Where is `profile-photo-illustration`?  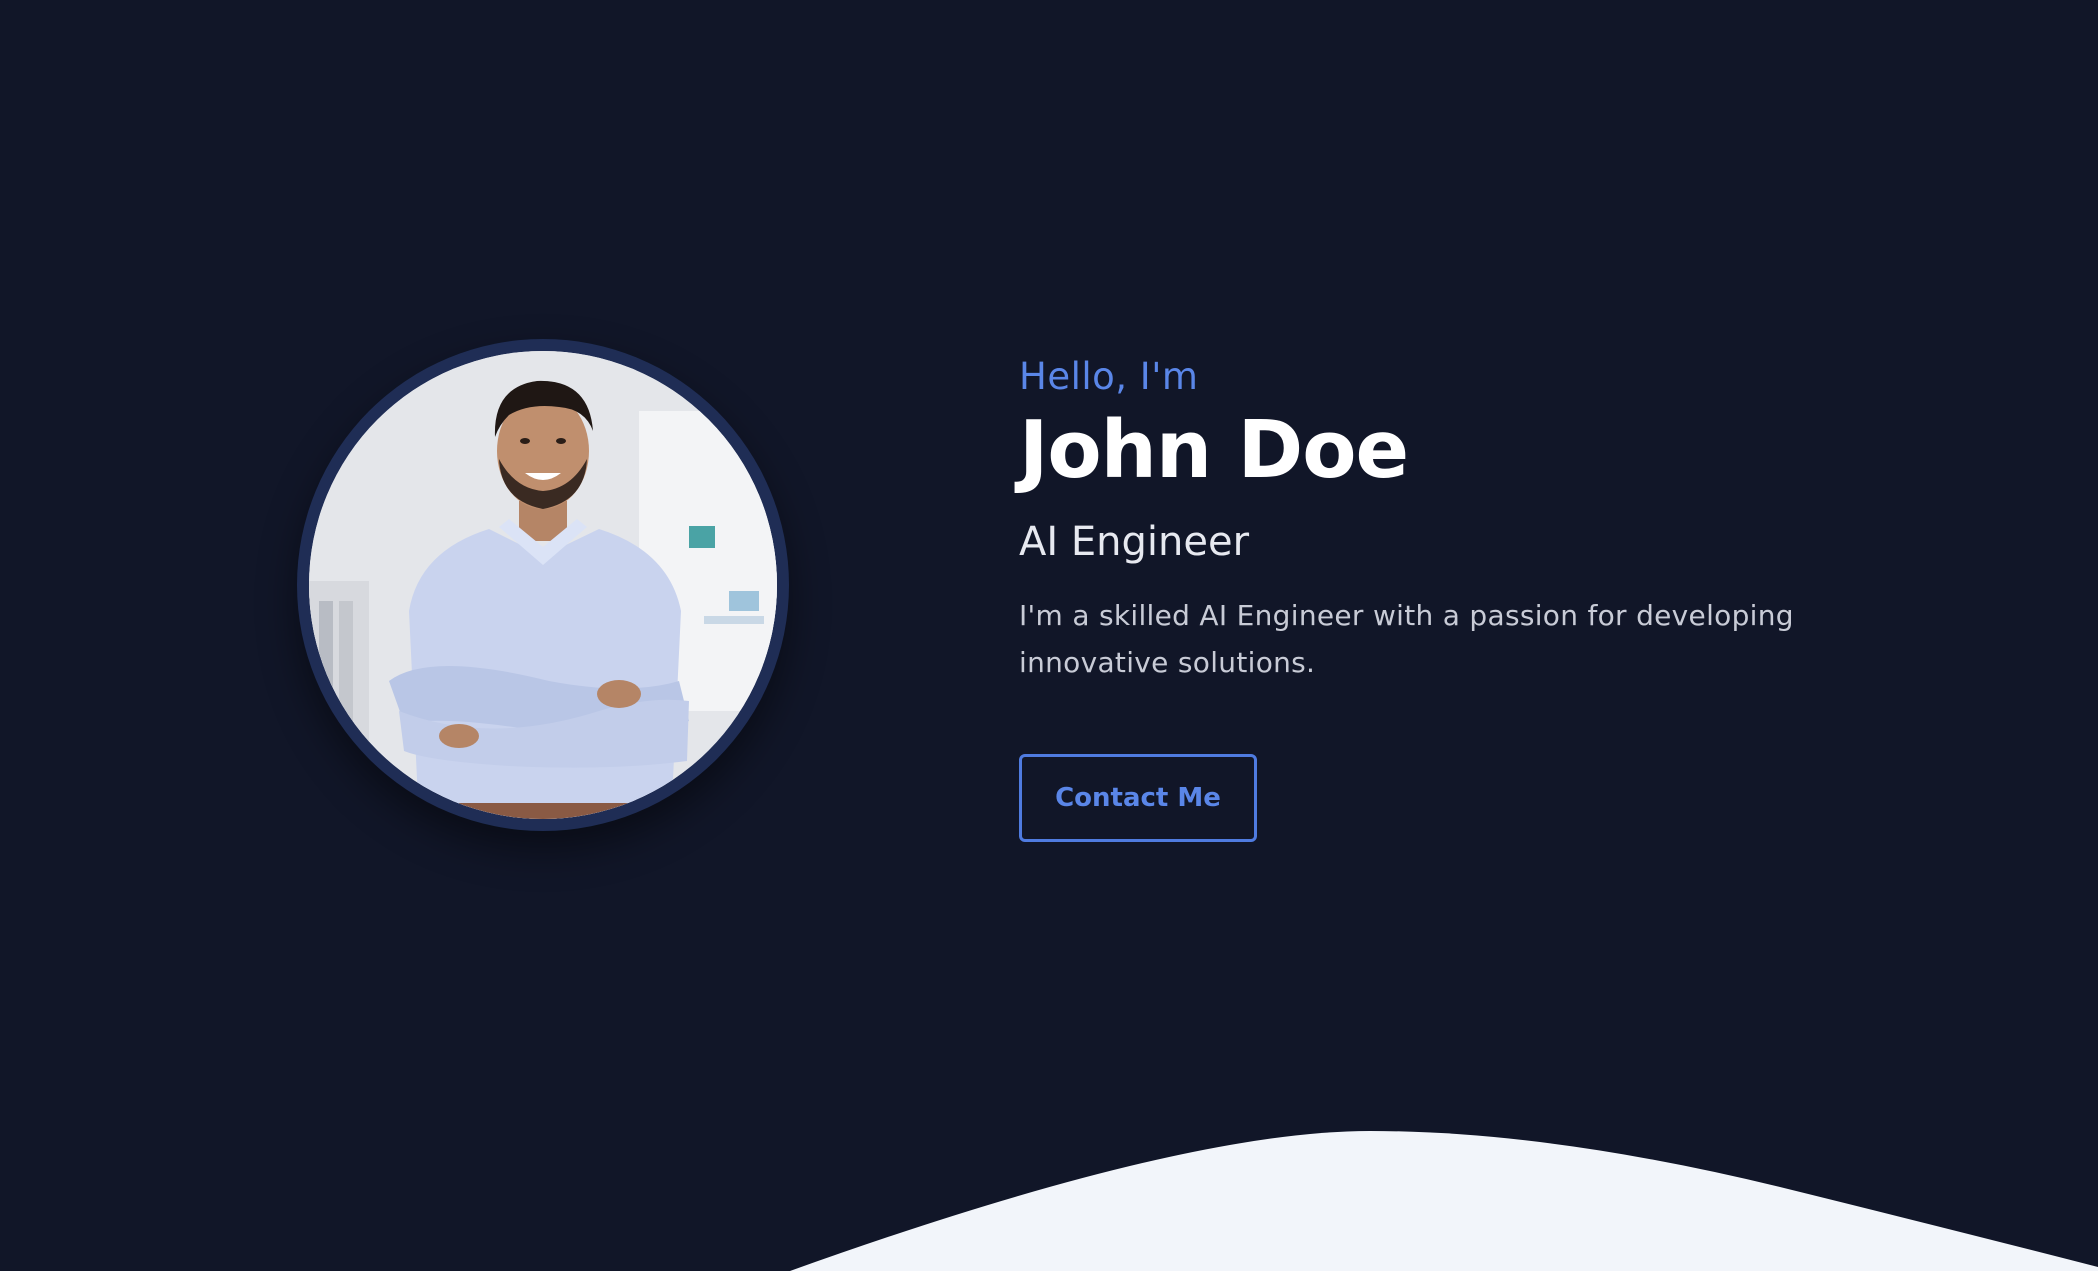 profile-photo-illustration is located at coordinates (543, 585).